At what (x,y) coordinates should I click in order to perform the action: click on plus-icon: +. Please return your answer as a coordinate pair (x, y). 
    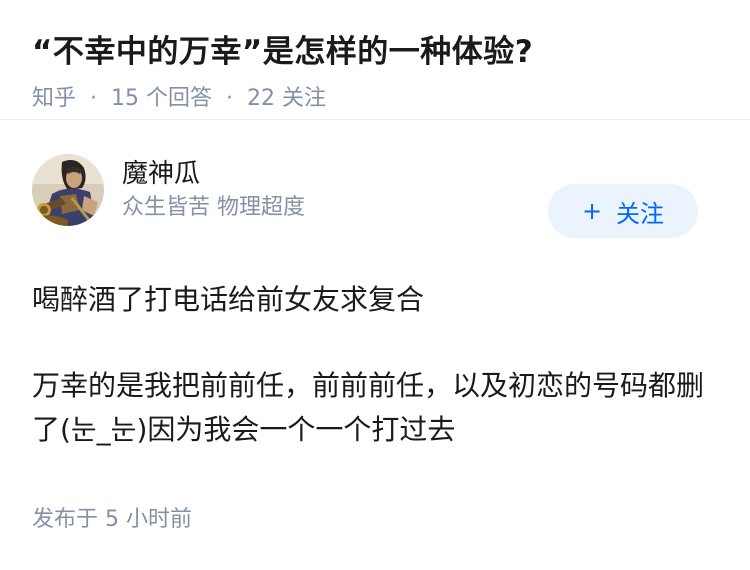
    Looking at the image, I should click on (592, 211).